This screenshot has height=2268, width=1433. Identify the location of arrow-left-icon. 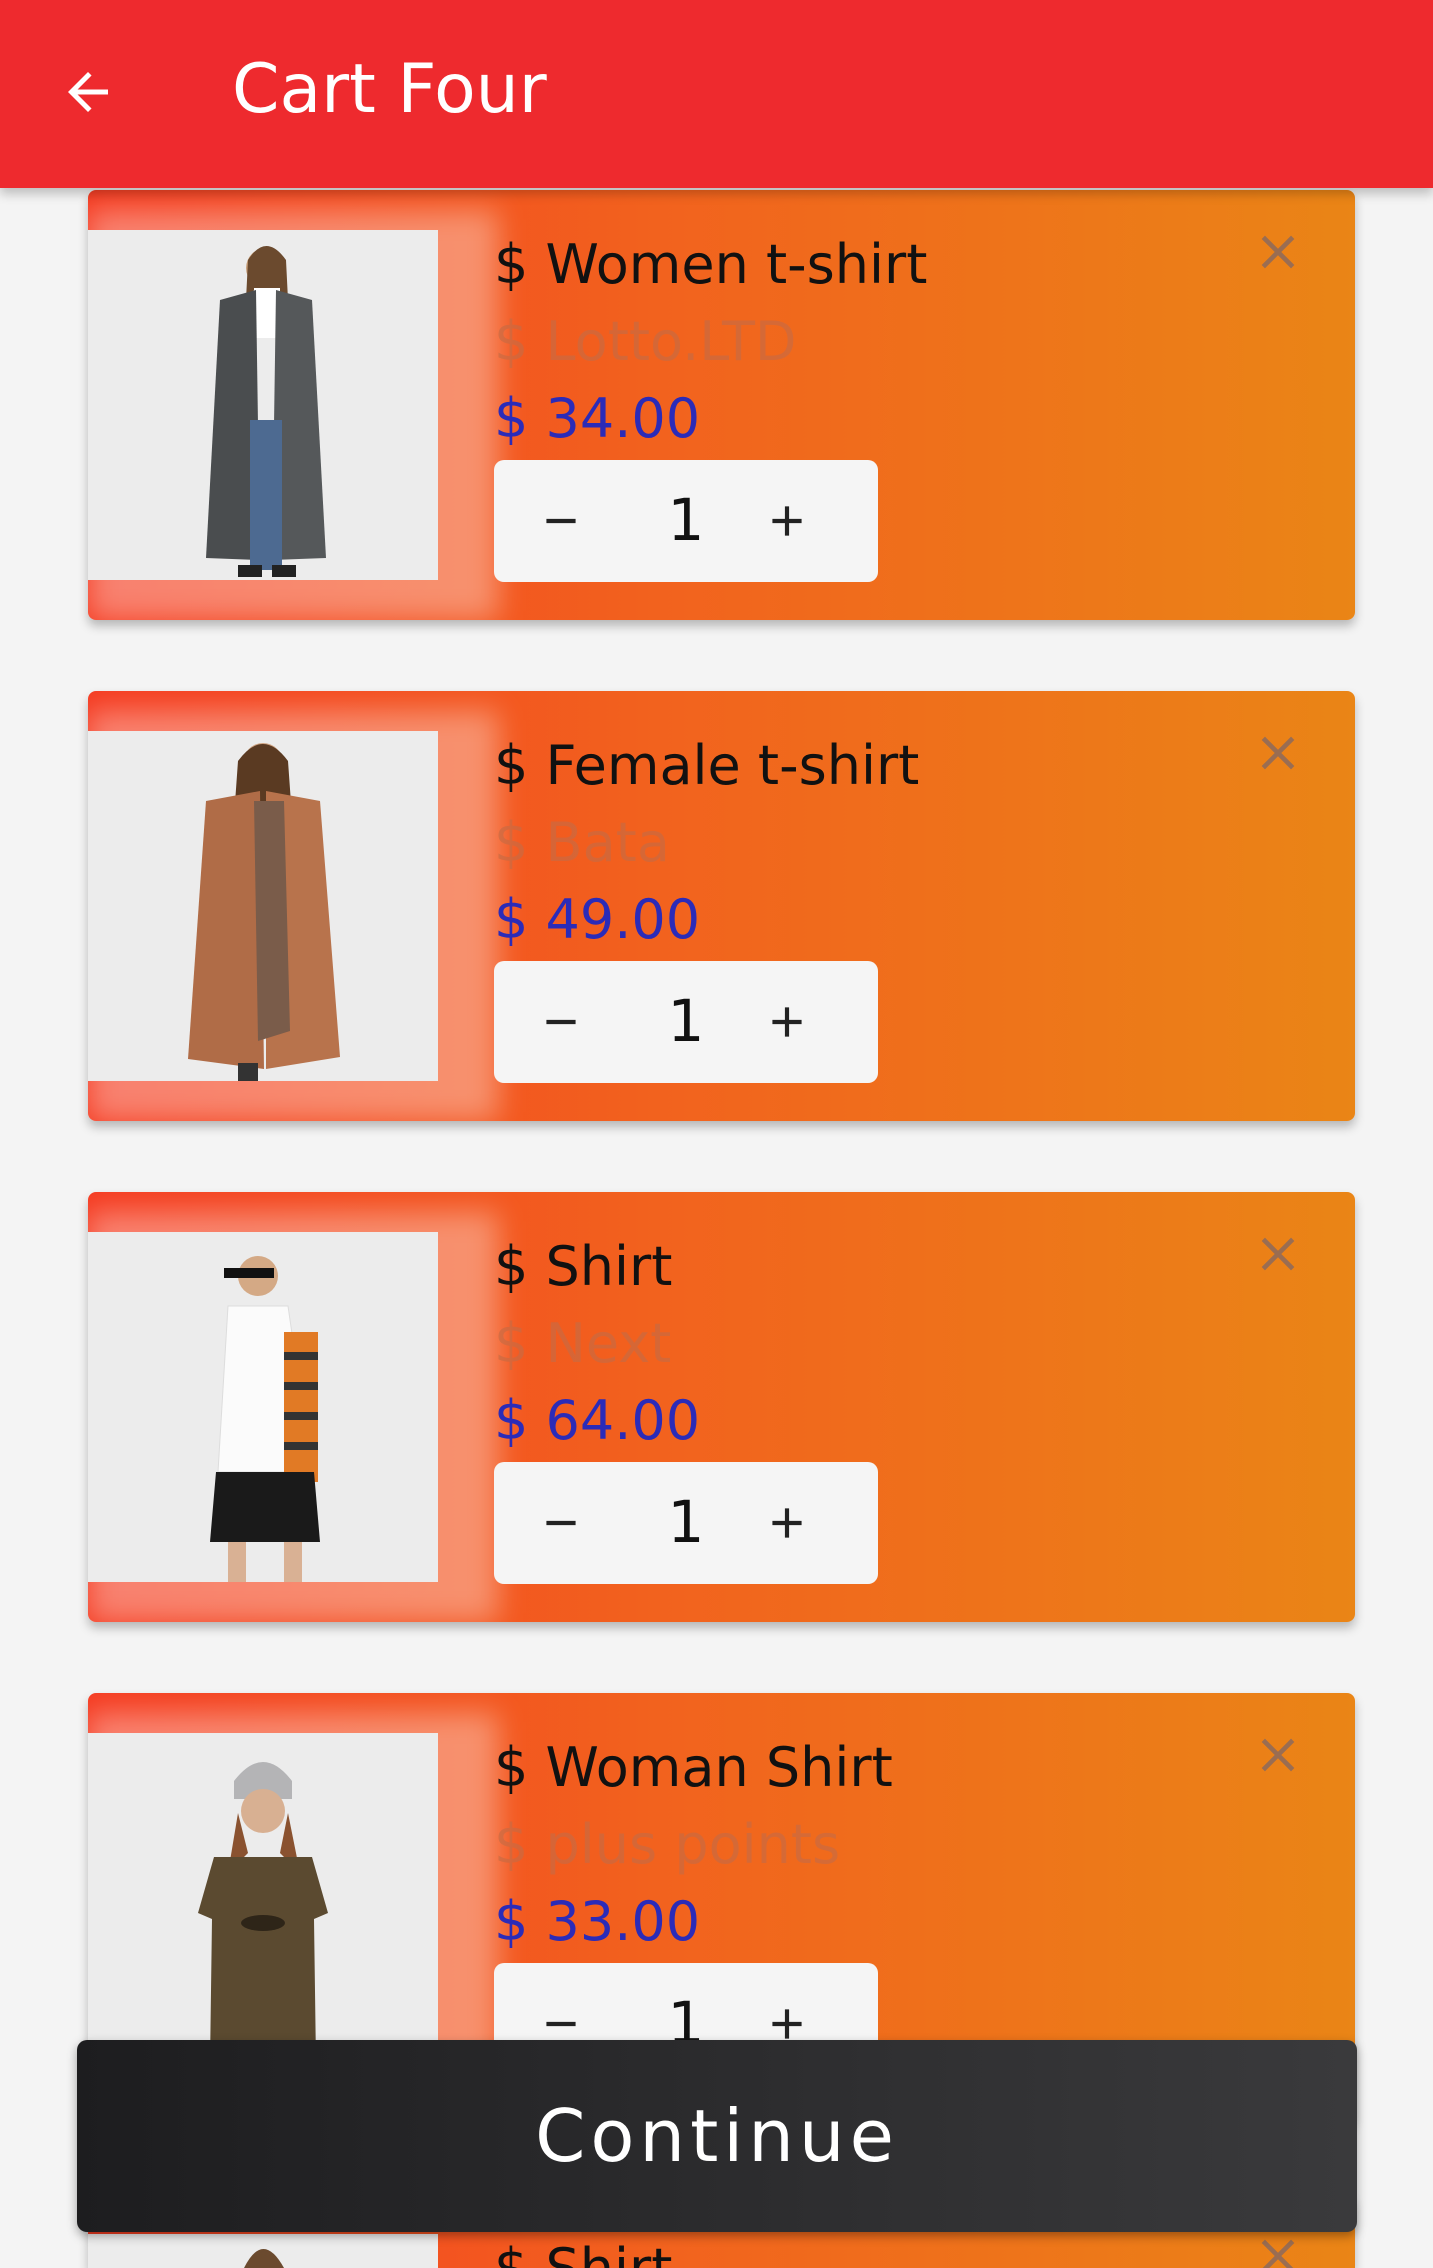
(88, 92).